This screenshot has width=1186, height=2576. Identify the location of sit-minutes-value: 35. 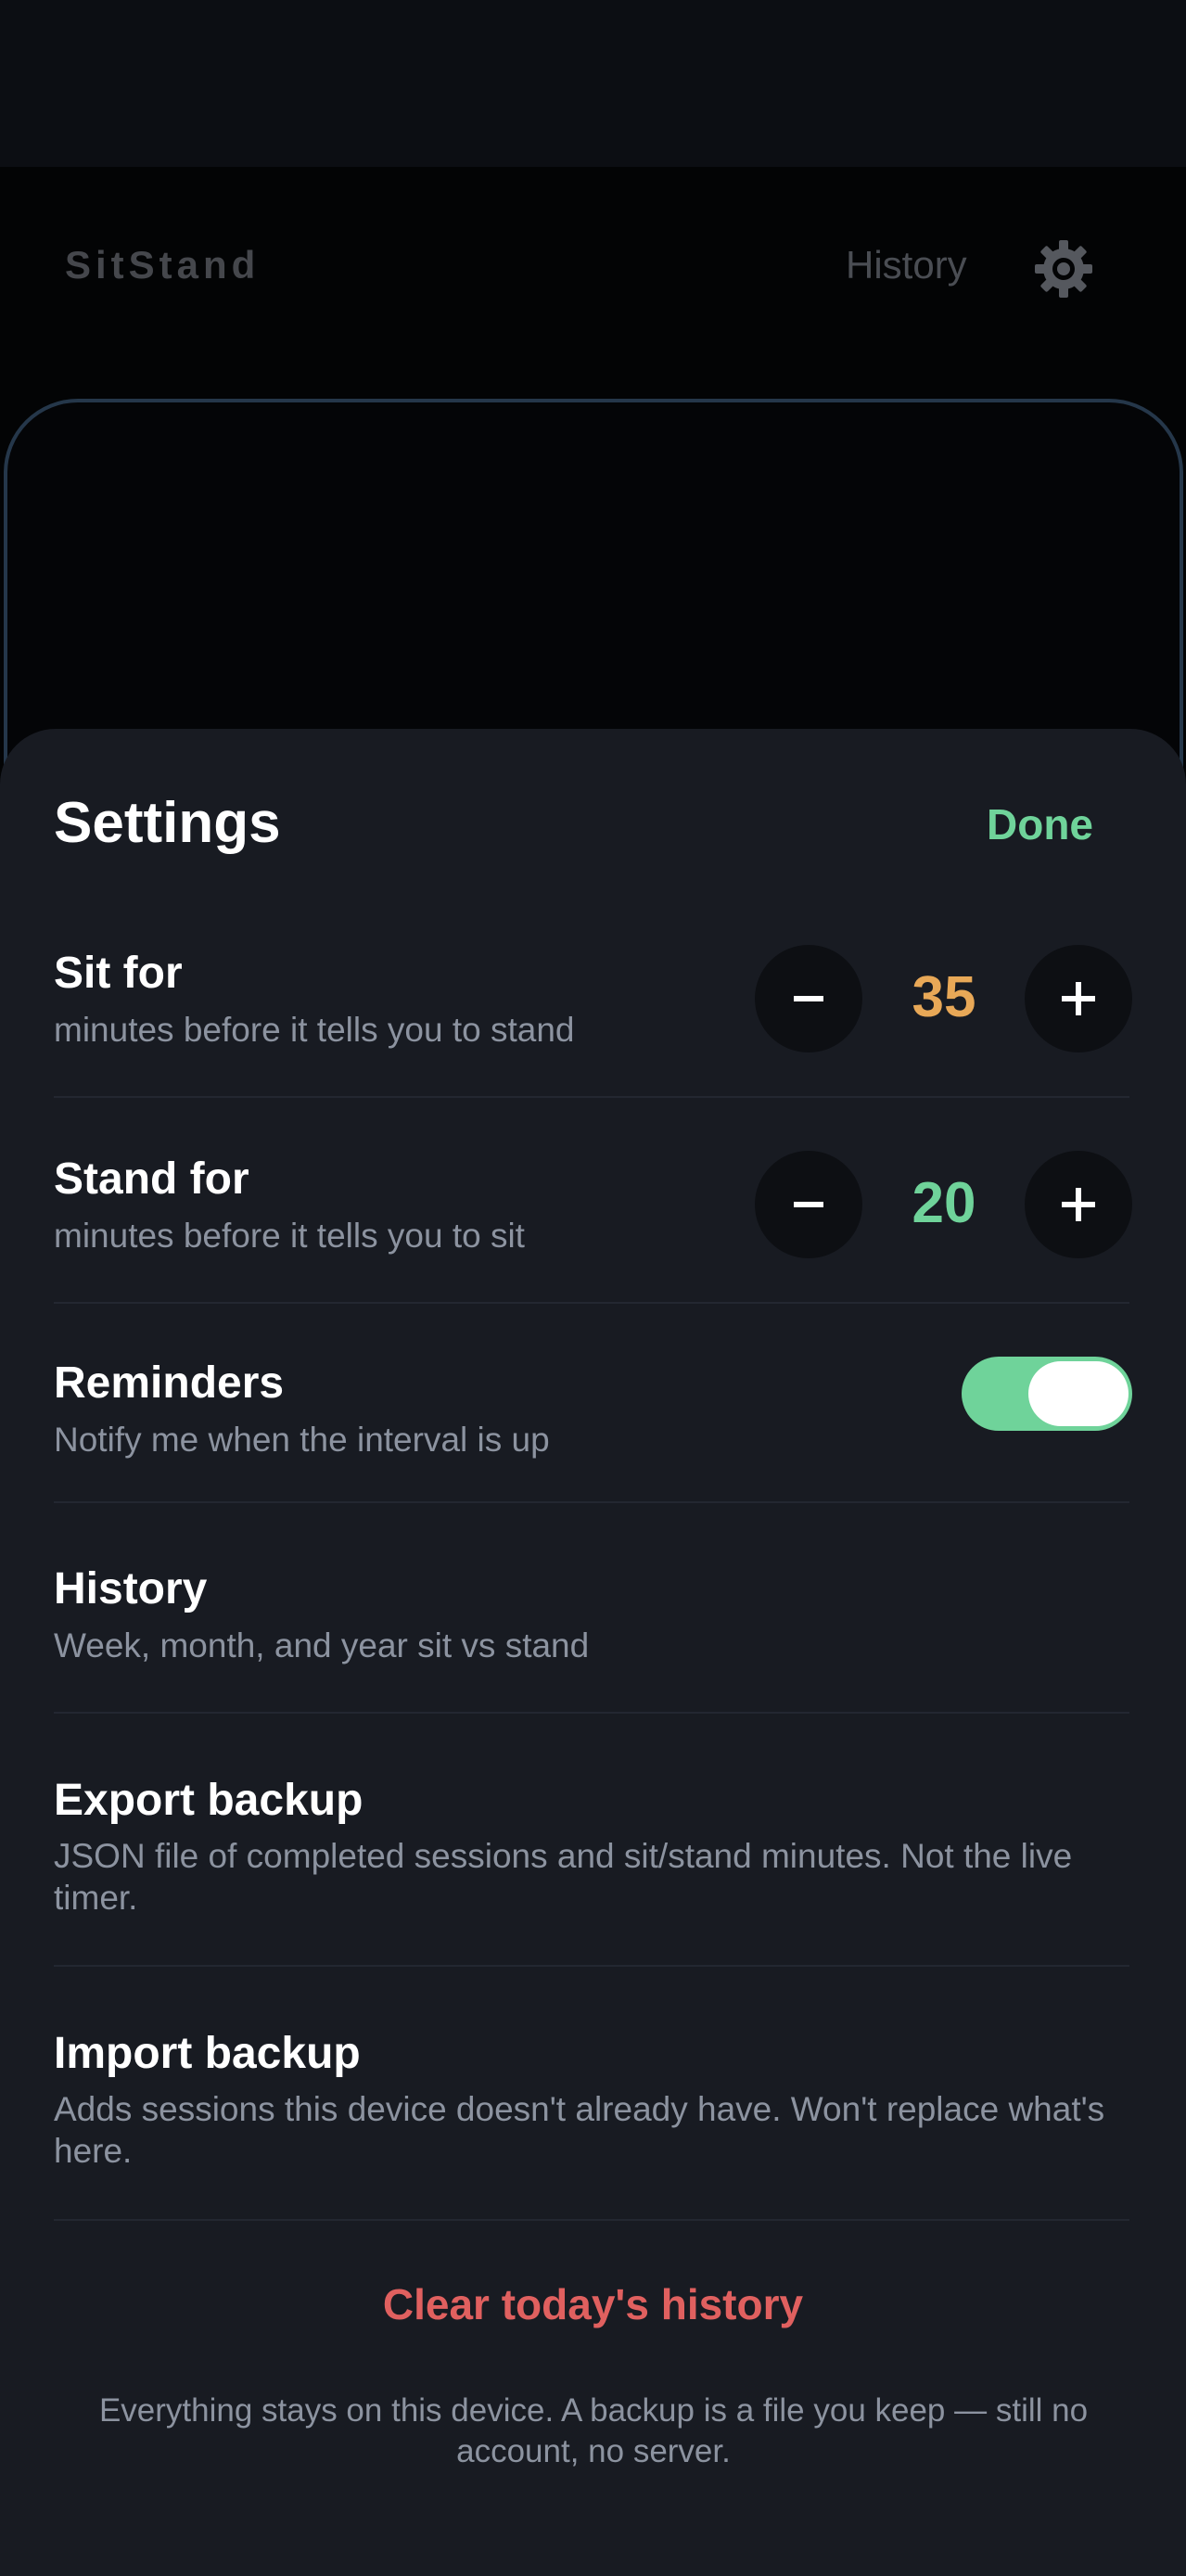
(944, 997).